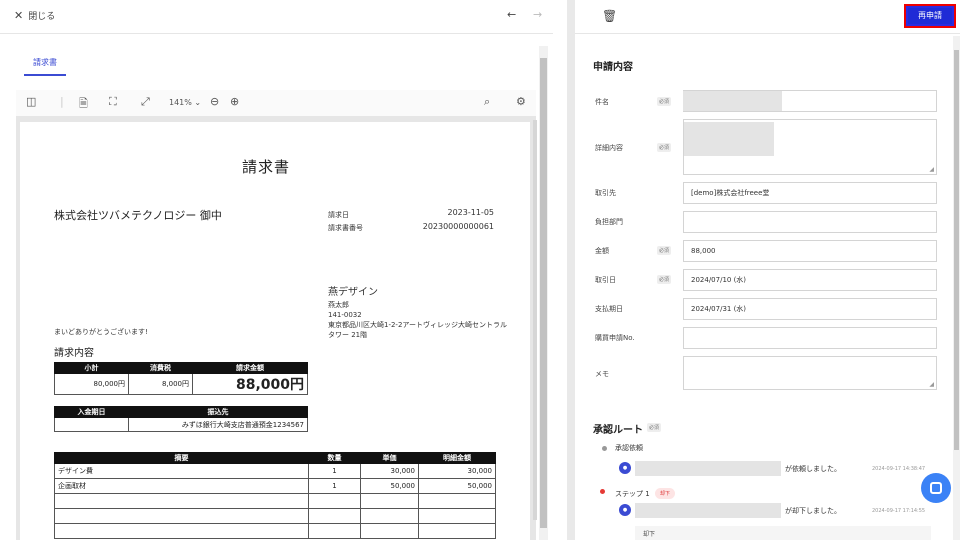  I want to click on purchase-no-field, so click(810, 338).